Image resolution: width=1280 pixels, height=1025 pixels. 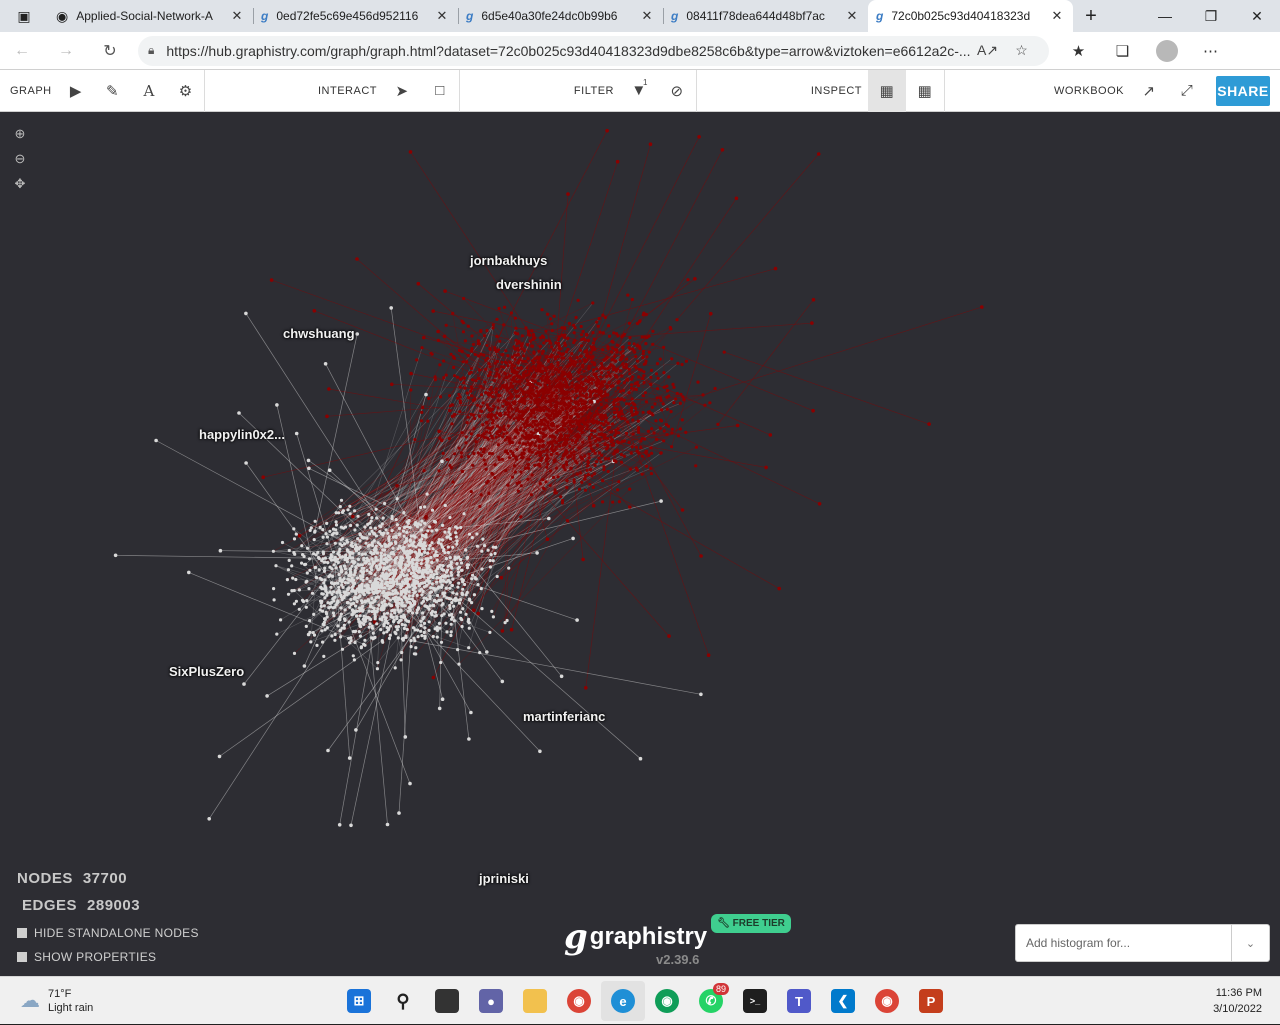 What do you see at coordinates (402, 91) in the screenshot?
I see `pointer-button: ➤` at bounding box center [402, 91].